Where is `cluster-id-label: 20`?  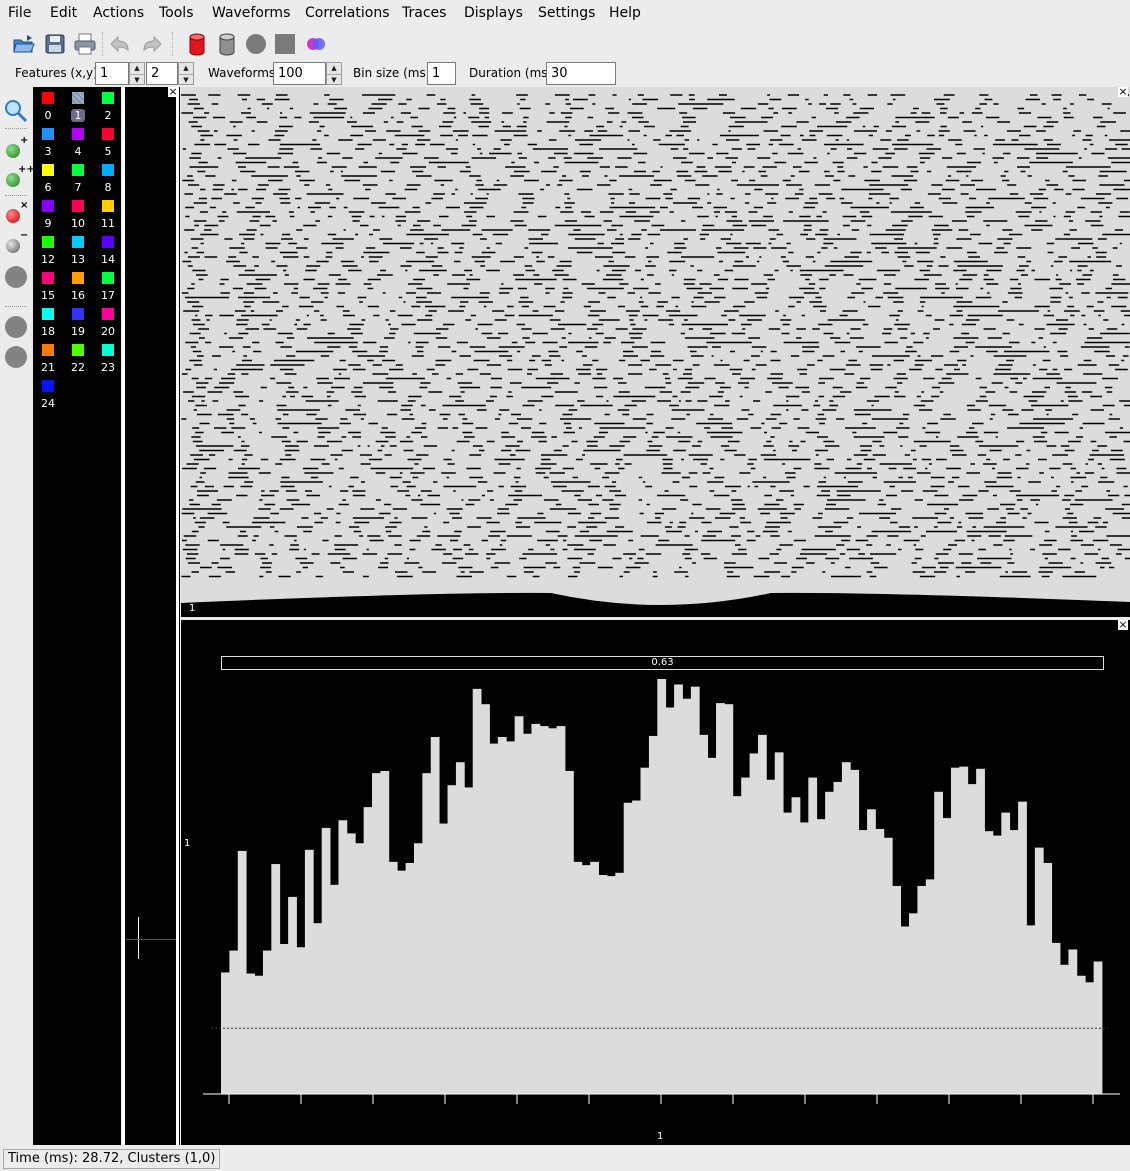
cluster-id-label: 20 is located at coordinates (108, 331).